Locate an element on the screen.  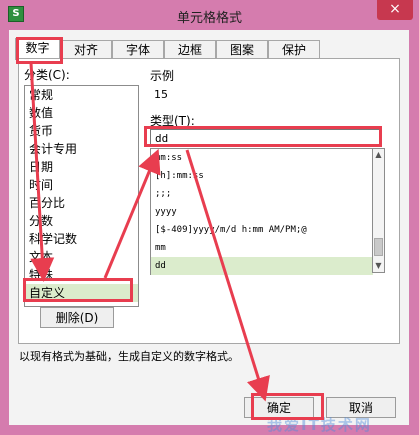
type-label: 类型(T): is located at coordinates (172, 121).